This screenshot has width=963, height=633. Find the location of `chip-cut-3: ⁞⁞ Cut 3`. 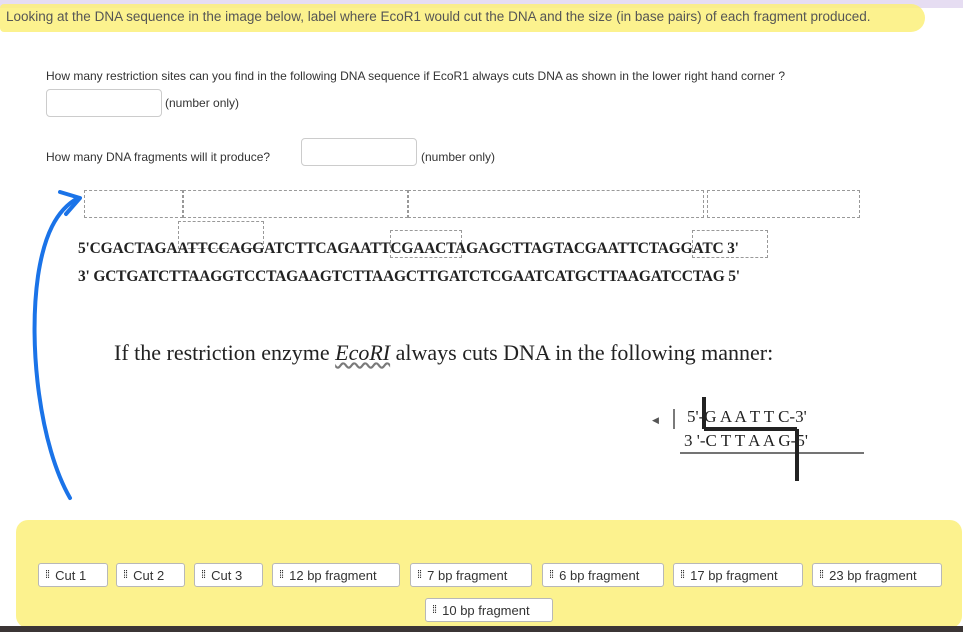

chip-cut-3: ⁞⁞ Cut 3 is located at coordinates (228, 575).